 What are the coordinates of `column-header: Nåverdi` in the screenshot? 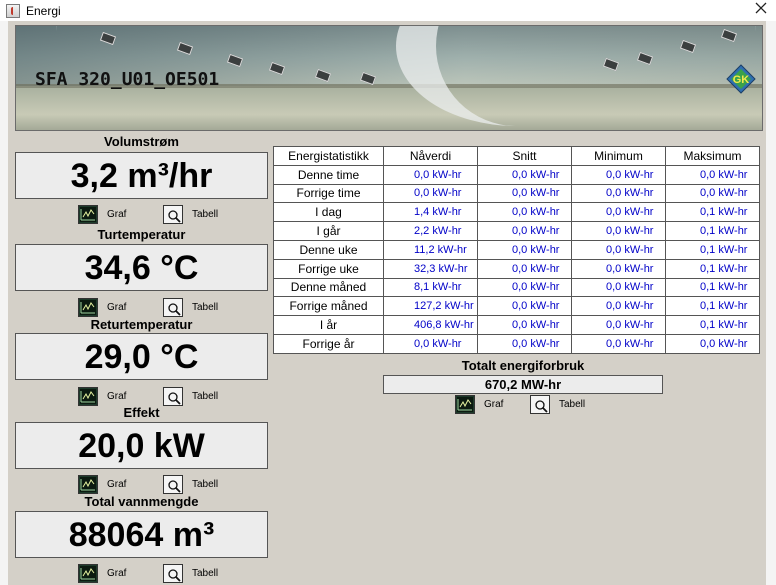 It's located at (430, 156).